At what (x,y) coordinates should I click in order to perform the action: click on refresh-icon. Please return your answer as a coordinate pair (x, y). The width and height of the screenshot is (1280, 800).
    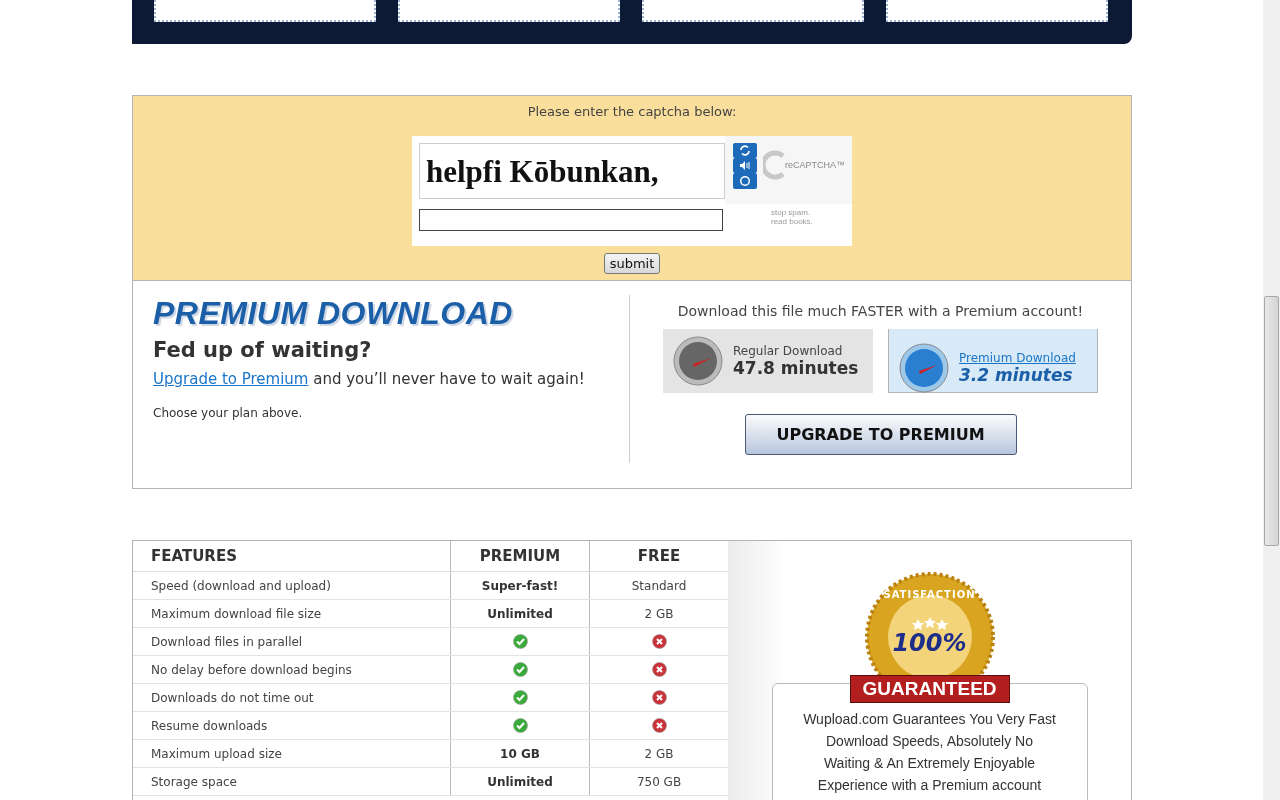
    Looking at the image, I should click on (745, 150).